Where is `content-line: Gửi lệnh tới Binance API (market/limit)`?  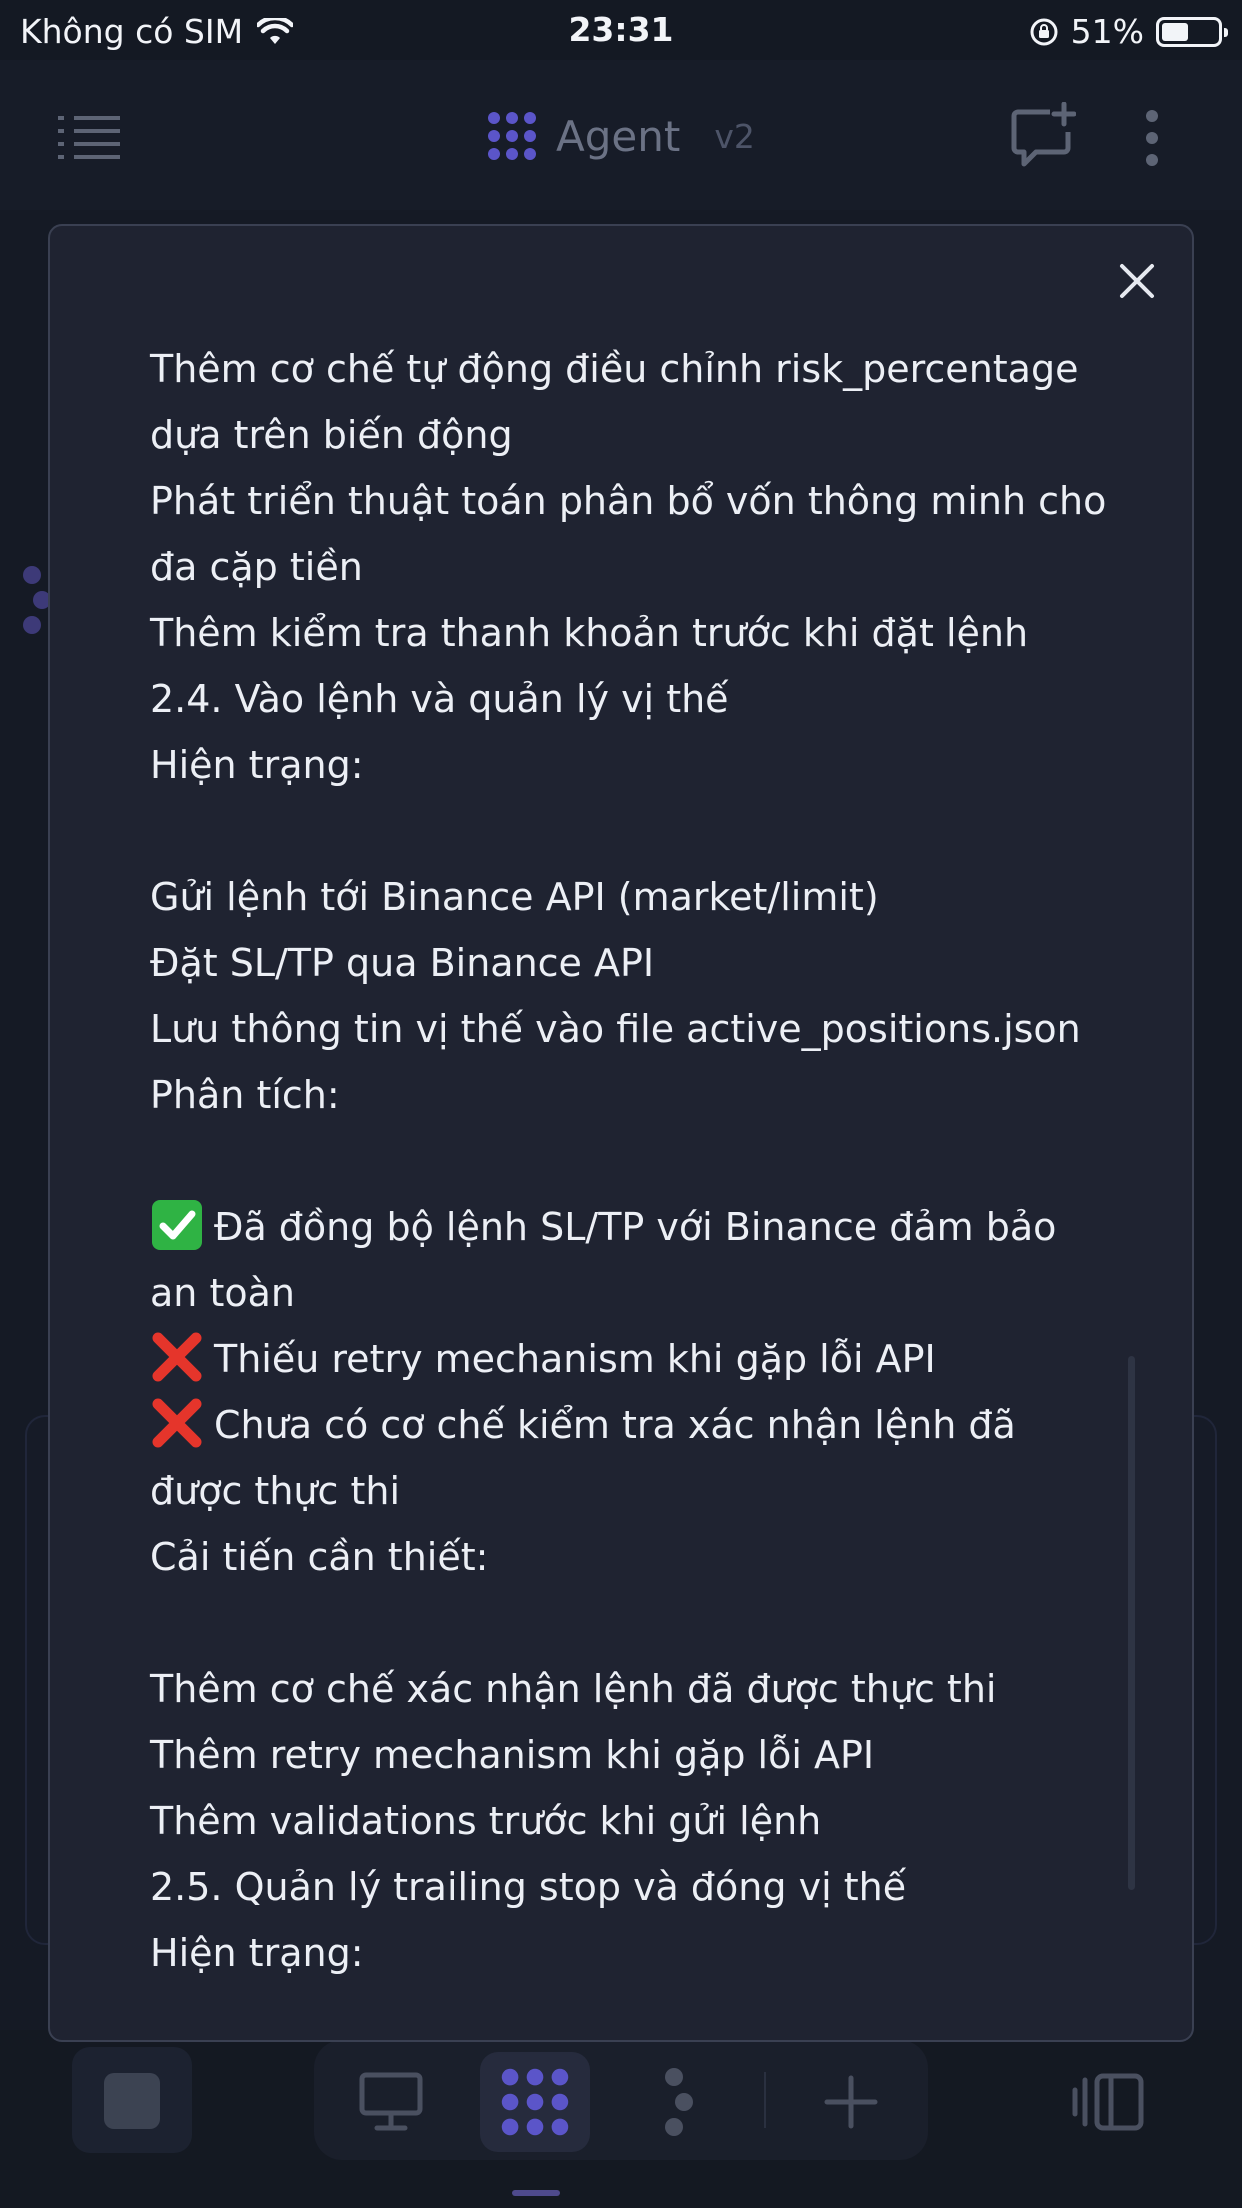
content-line: Gửi lệnh tới Binance API (market/limit) is located at coordinates (640, 897).